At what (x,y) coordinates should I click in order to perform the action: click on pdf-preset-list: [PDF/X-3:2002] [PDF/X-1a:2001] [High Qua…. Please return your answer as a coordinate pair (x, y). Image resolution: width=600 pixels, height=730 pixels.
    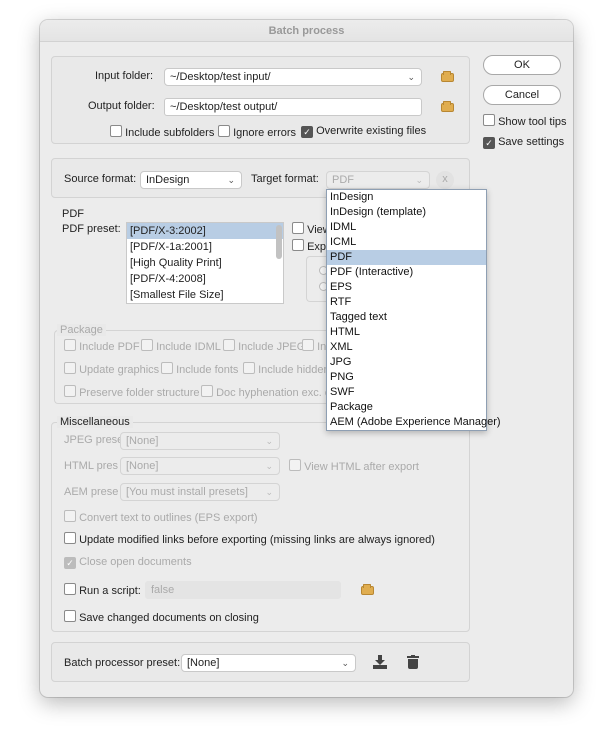
    Looking at the image, I should click on (205, 263).